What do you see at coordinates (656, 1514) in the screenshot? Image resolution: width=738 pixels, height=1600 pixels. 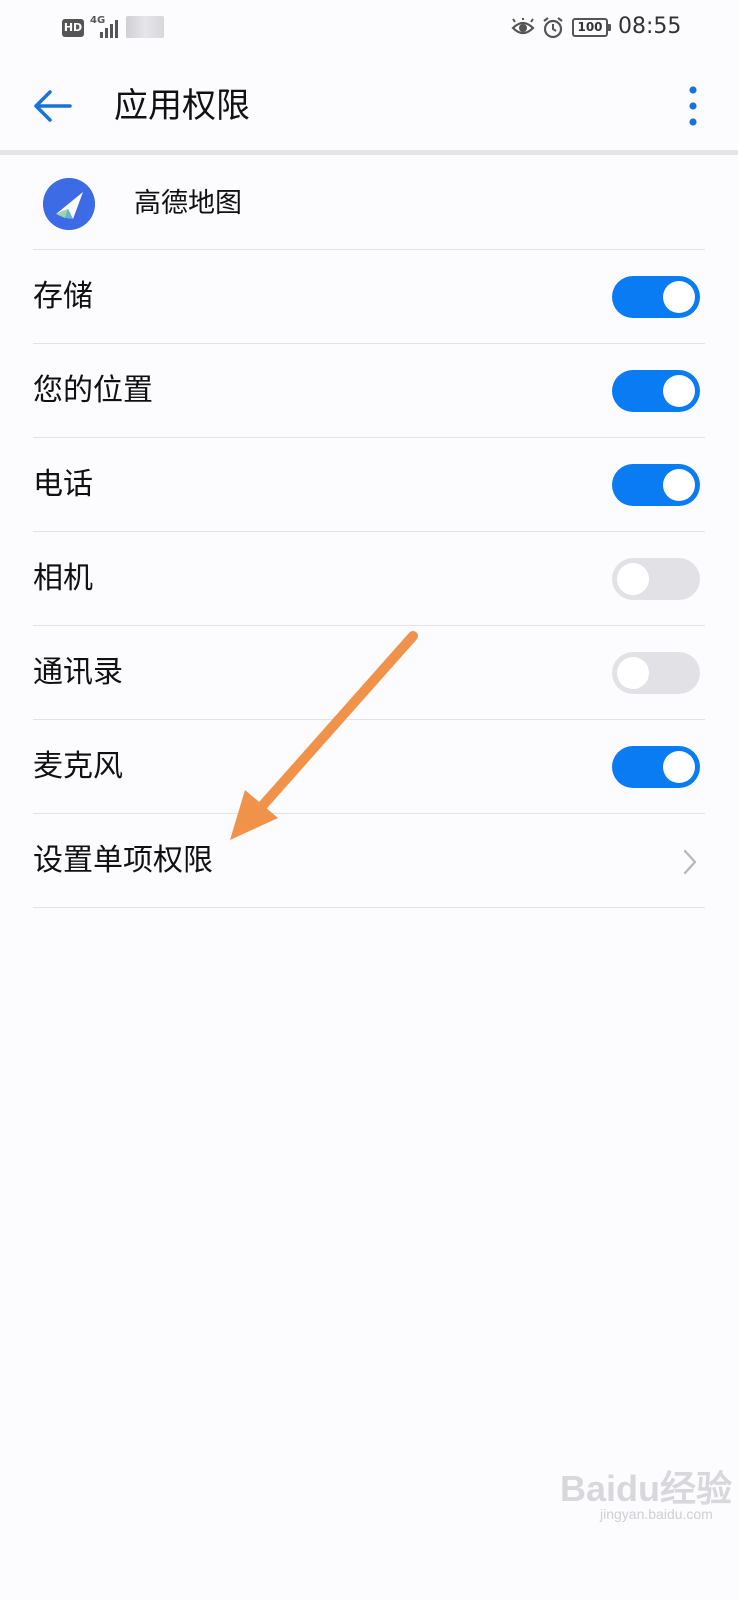 I see `baidu-watermark-url: jingyan.baidu.com` at bounding box center [656, 1514].